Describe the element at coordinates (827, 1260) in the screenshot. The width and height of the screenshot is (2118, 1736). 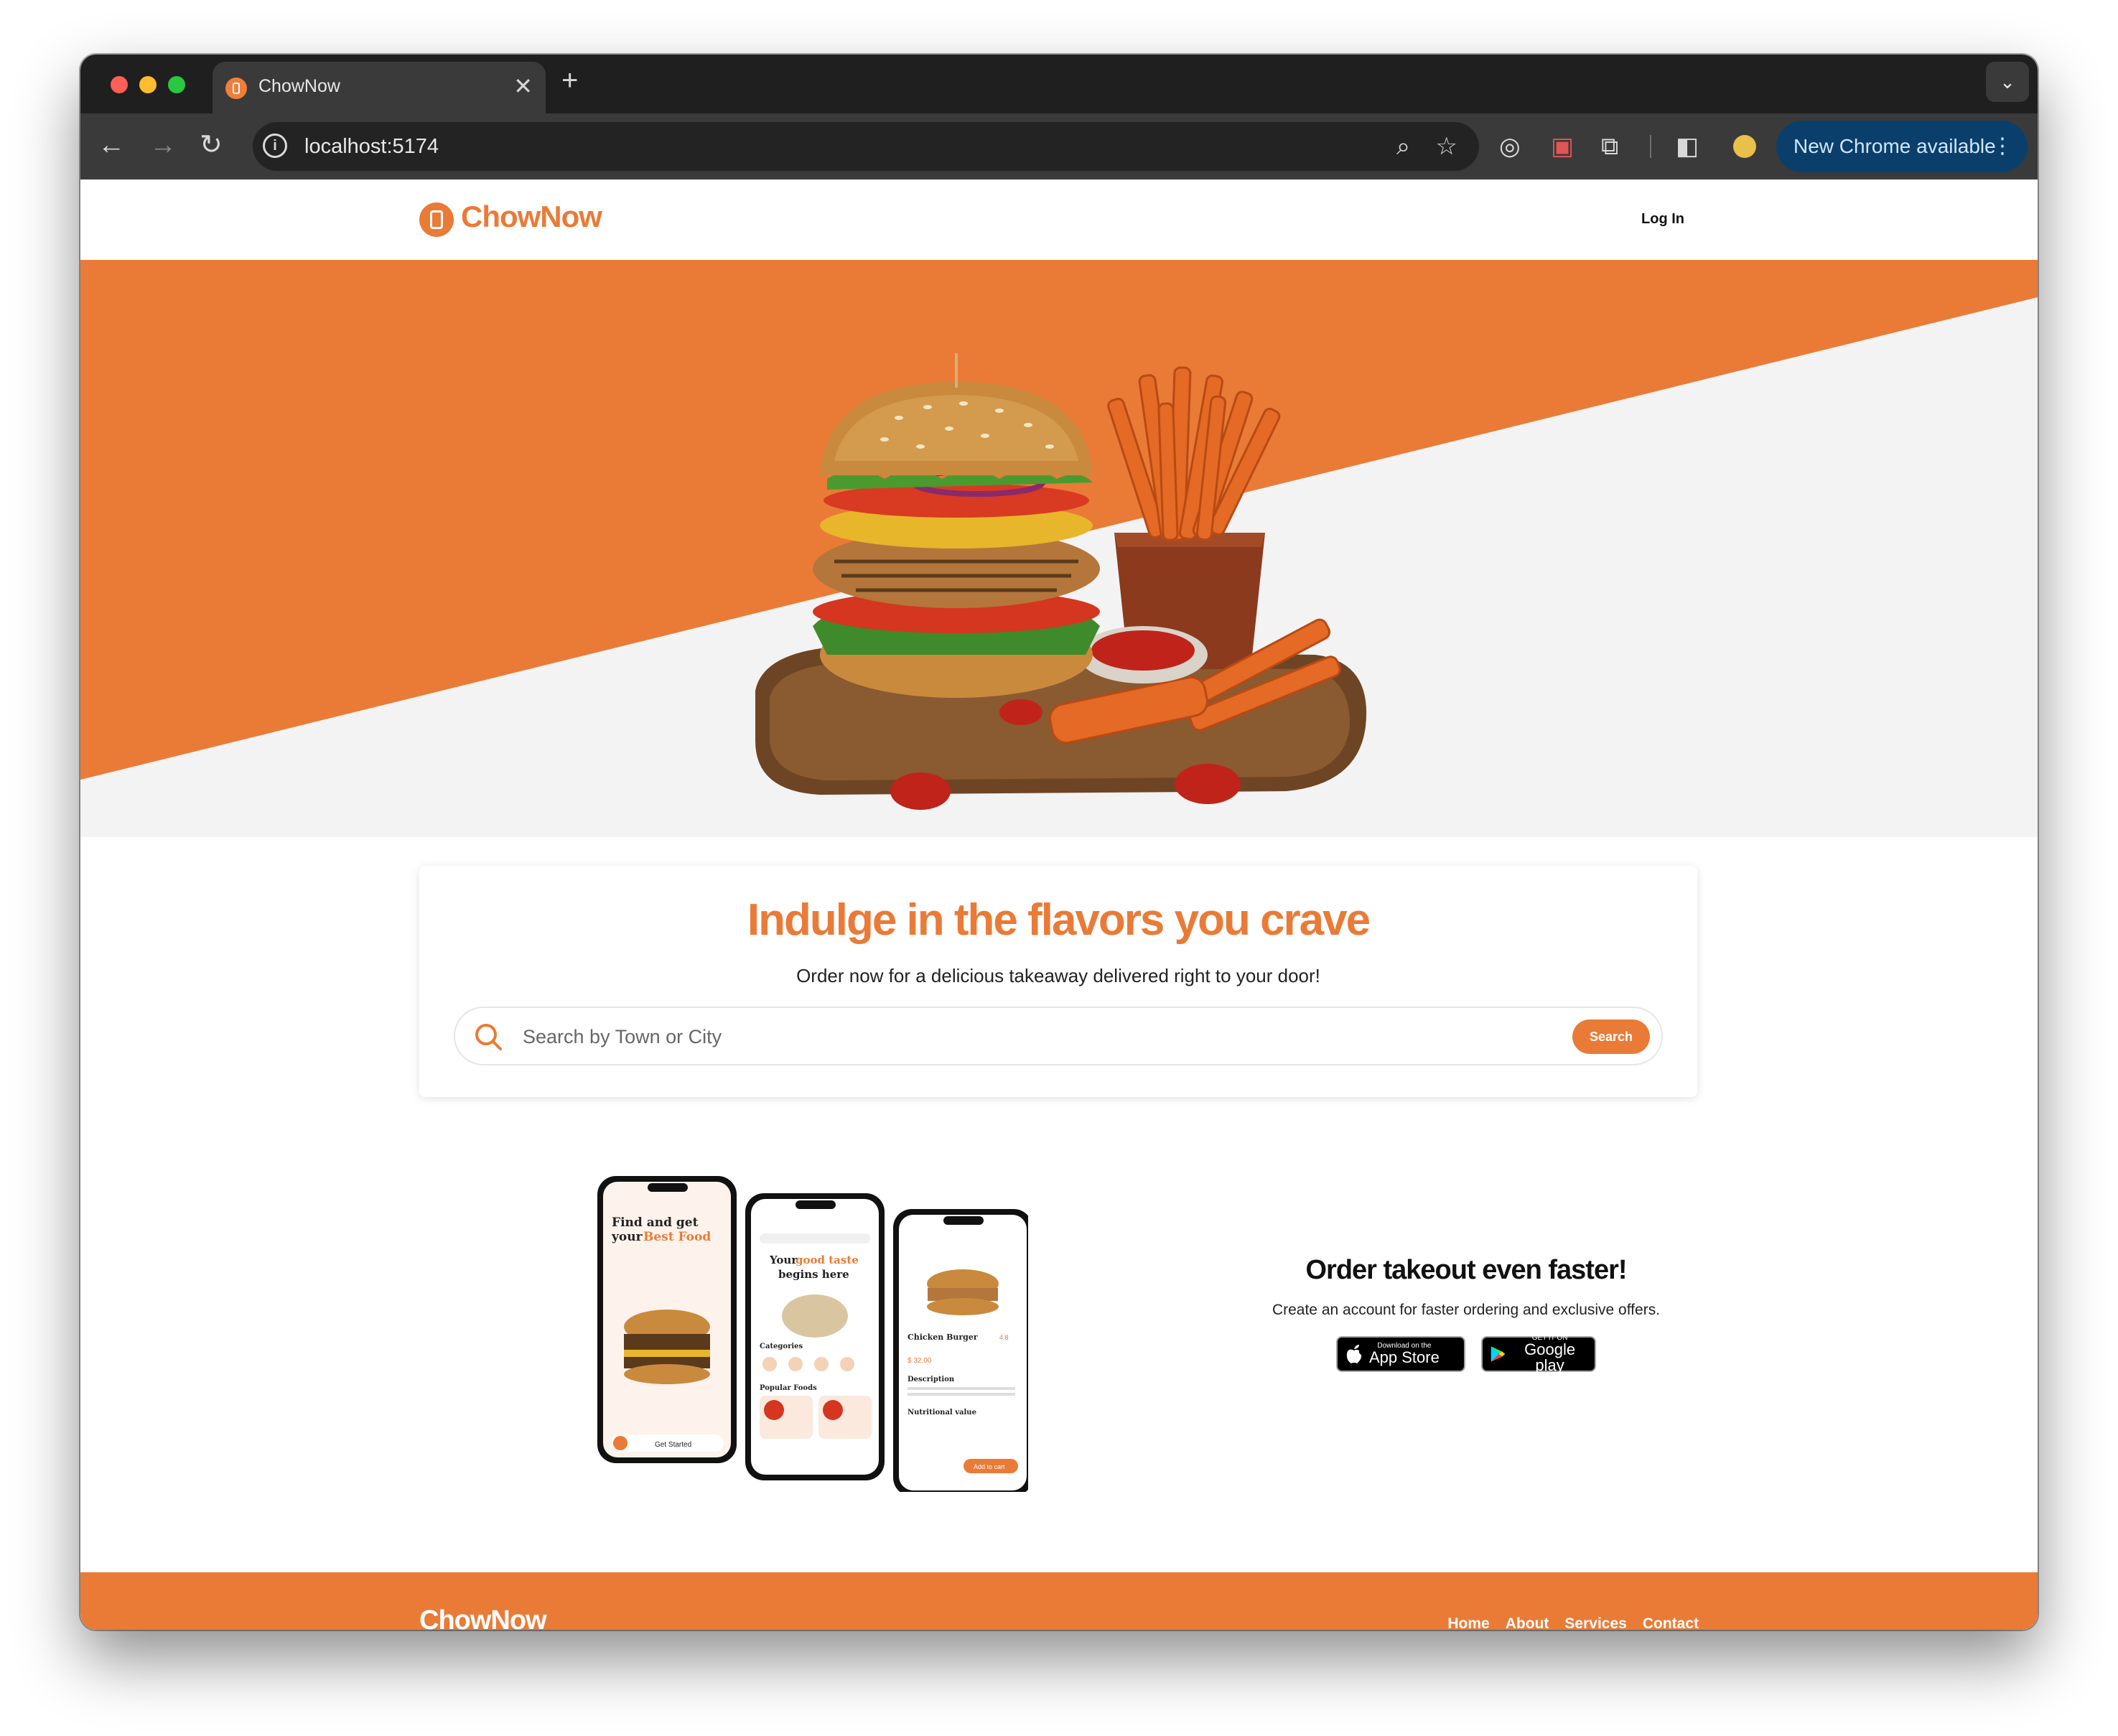
I see `phone2-title-accent: good taste` at that location.